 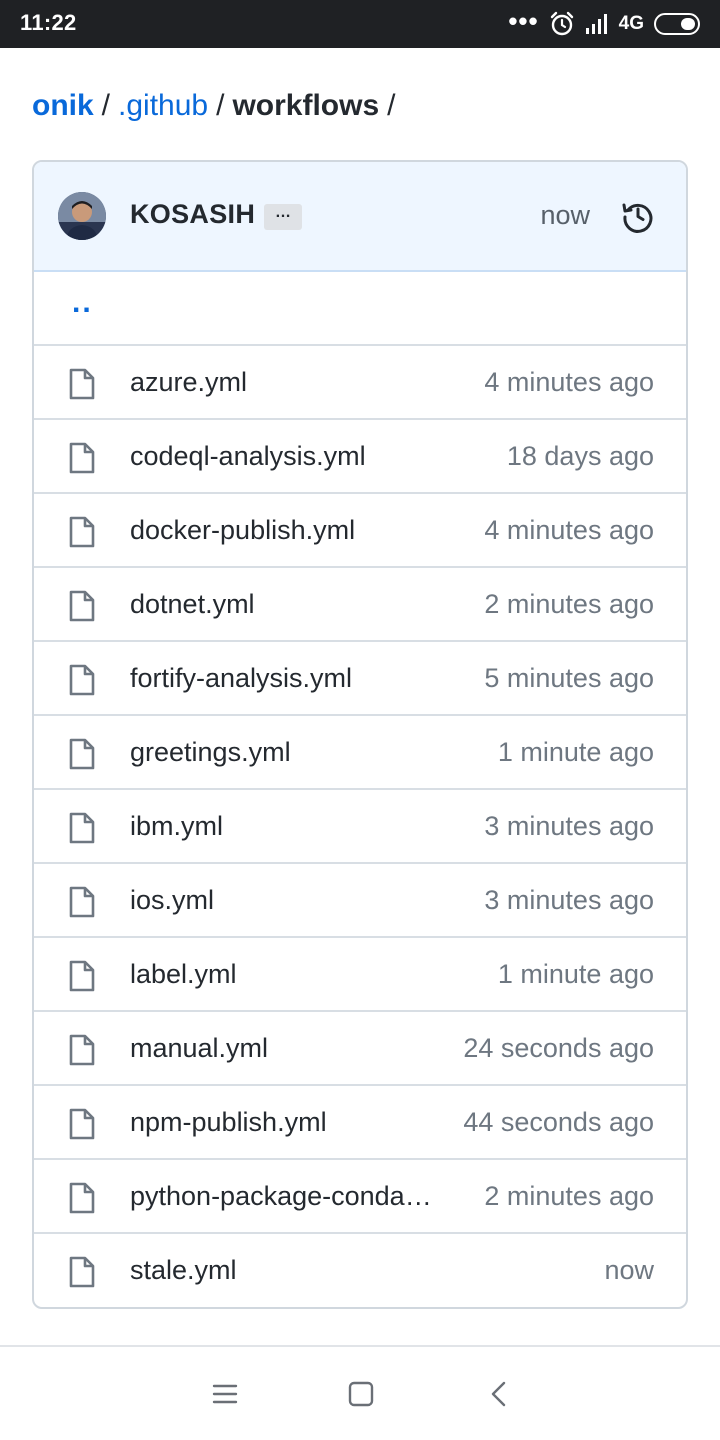 What do you see at coordinates (360, 1269) in the screenshot?
I see `file-row: stale.yml now` at bounding box center [360, 1269].